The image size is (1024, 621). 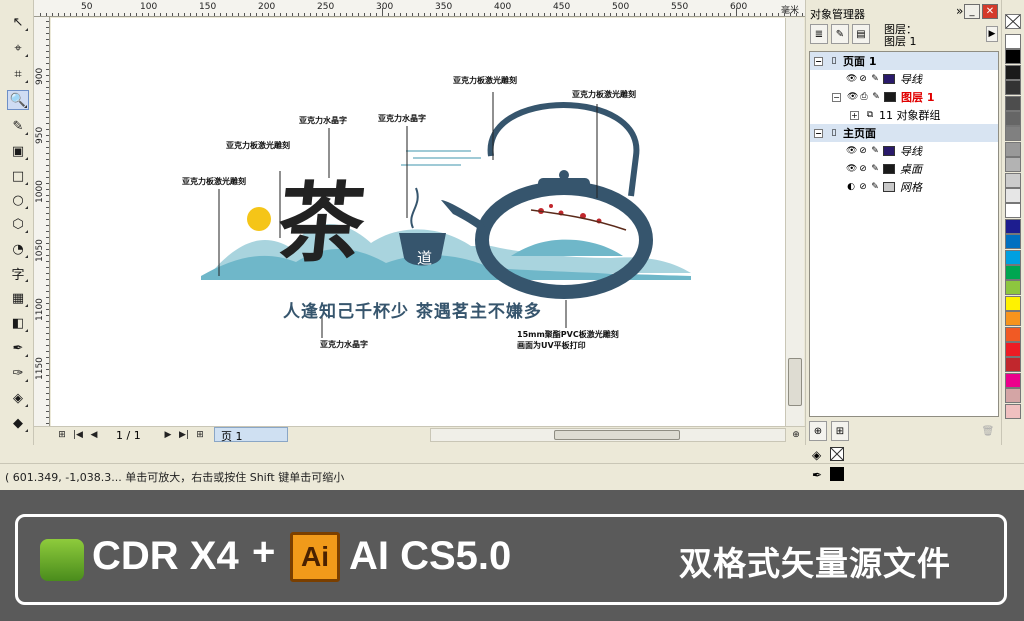 What do you see at coordinates (840, 431) in the screenshot?
I see `new-master-layer-icon: ⊞` at bounding box center [840, 431].